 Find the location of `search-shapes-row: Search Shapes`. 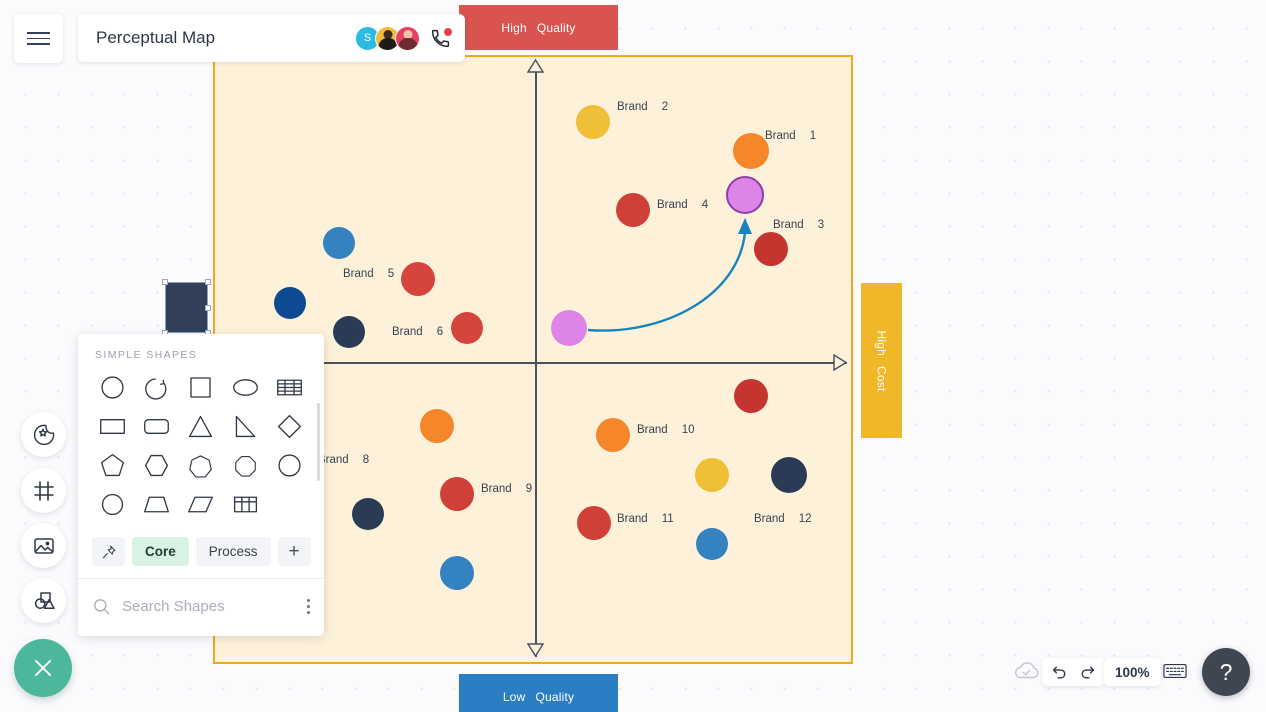

search-shapes-row: Search Shapes is located at coordinates (201, 606).